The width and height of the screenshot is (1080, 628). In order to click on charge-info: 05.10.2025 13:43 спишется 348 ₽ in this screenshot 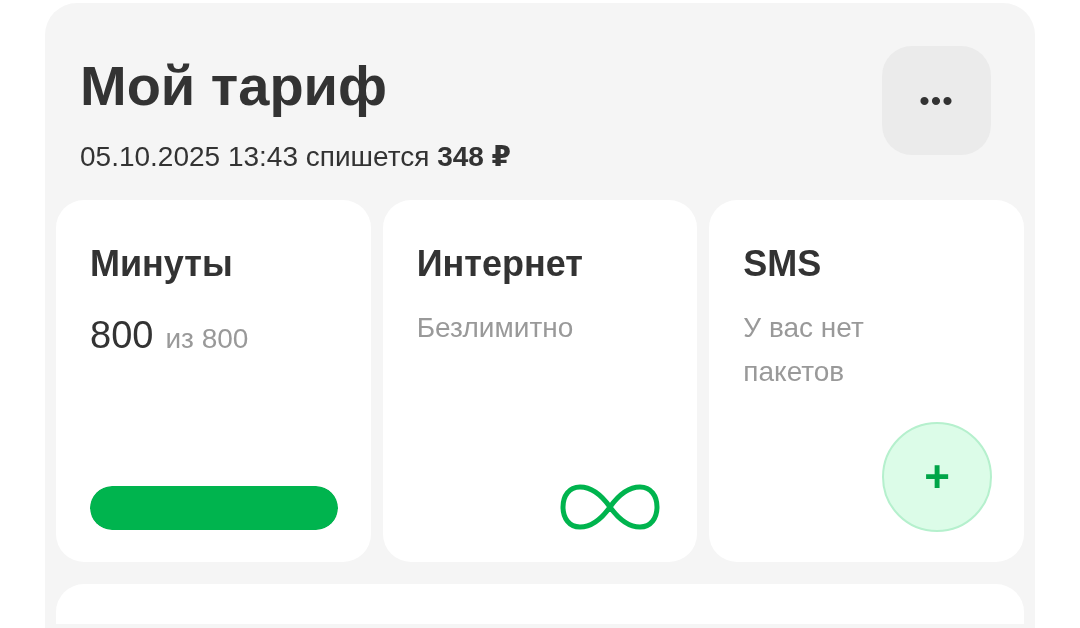, I will do `click(296, 157)`.